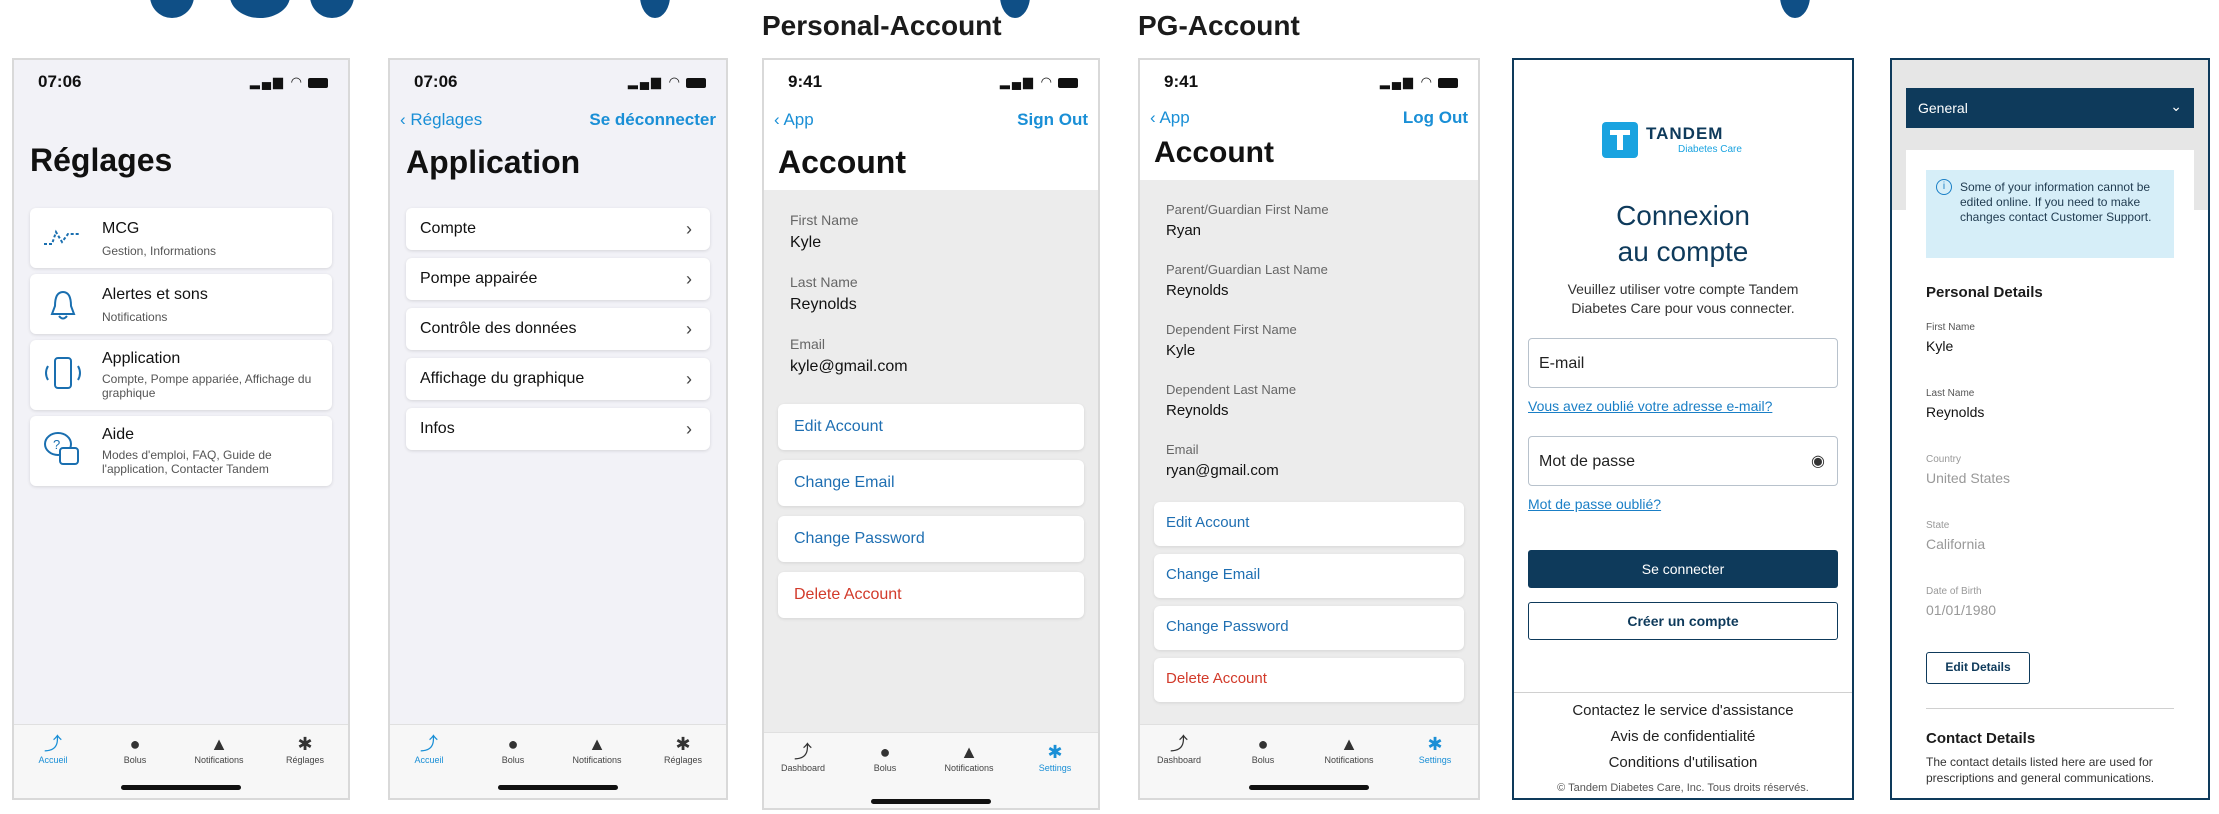 The image size is (2219, 814). Describe the element at coordinates (1950, 327) in the screenshot. I see `field-label: First Name` at that location.